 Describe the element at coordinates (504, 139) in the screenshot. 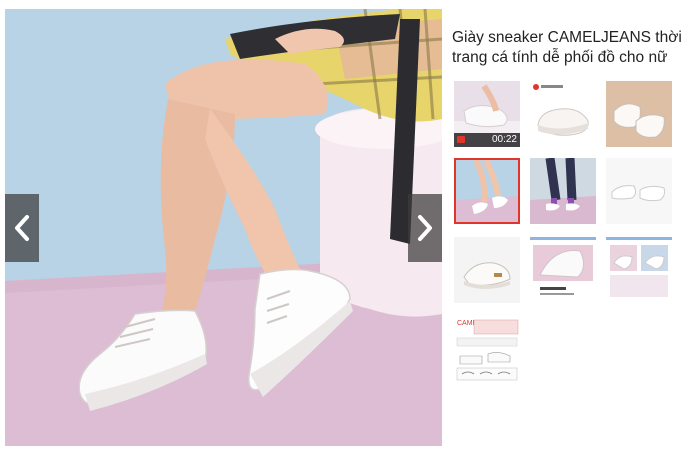

I see `video-duration: 00:22` at that location.